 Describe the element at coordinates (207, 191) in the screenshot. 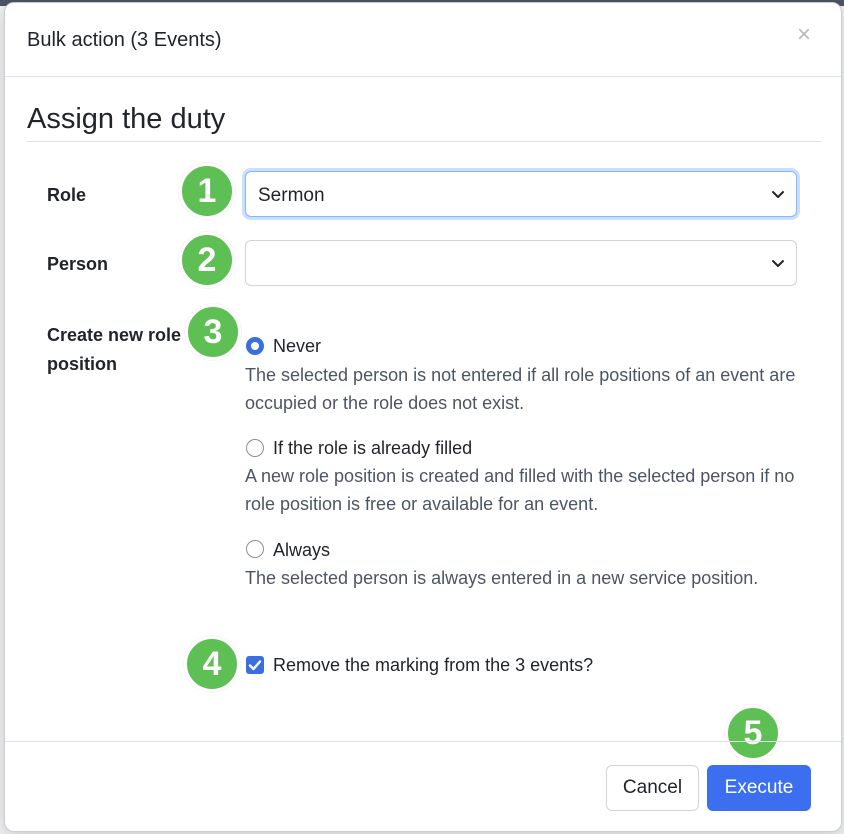

I see `annotation-badge-1: 1` at that location.